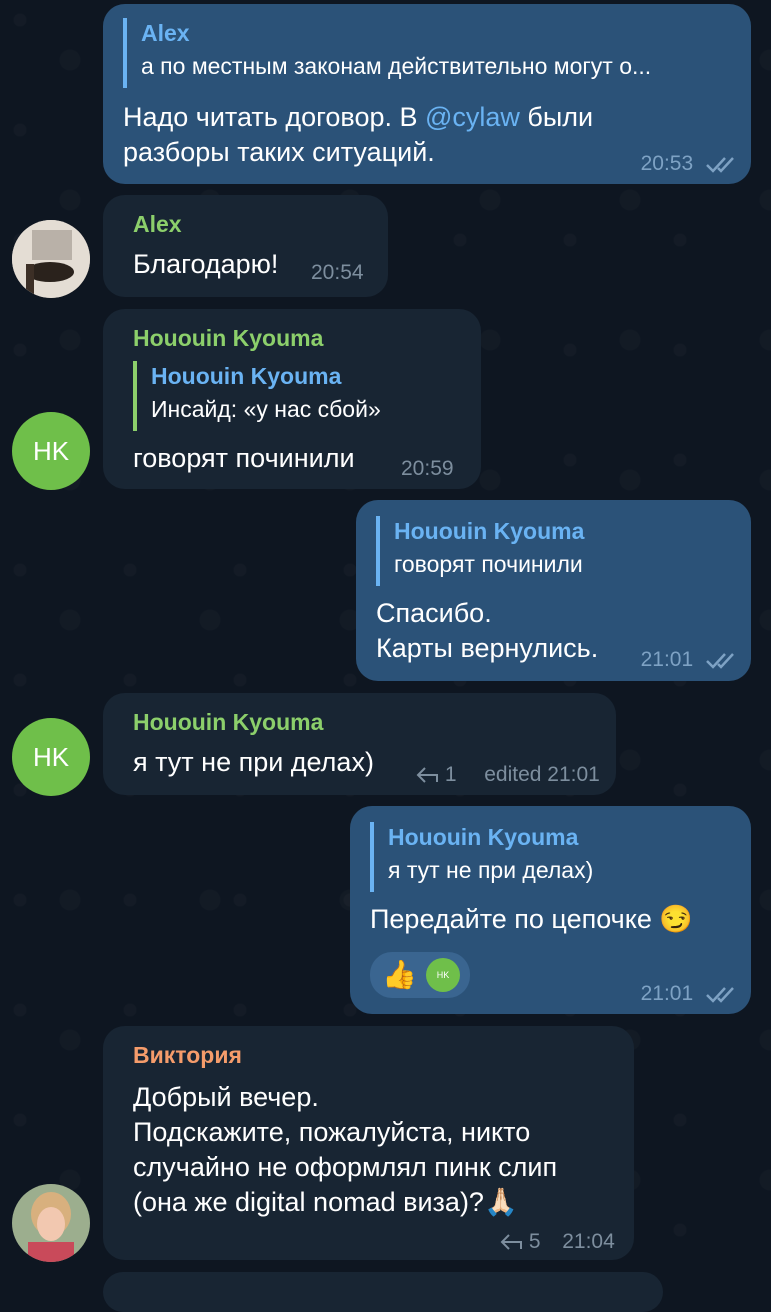 The height and width of the screenshot is (1312, 771). I want to click on message-time: edited 21:01, so click(542, 774).